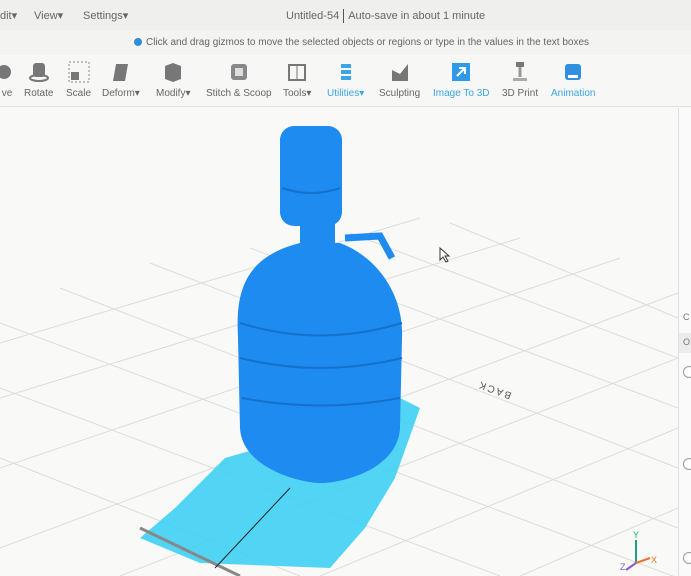 This screenshot has height=576, width=691. I want to click on tool-animation: Animation, so click(573, 80).